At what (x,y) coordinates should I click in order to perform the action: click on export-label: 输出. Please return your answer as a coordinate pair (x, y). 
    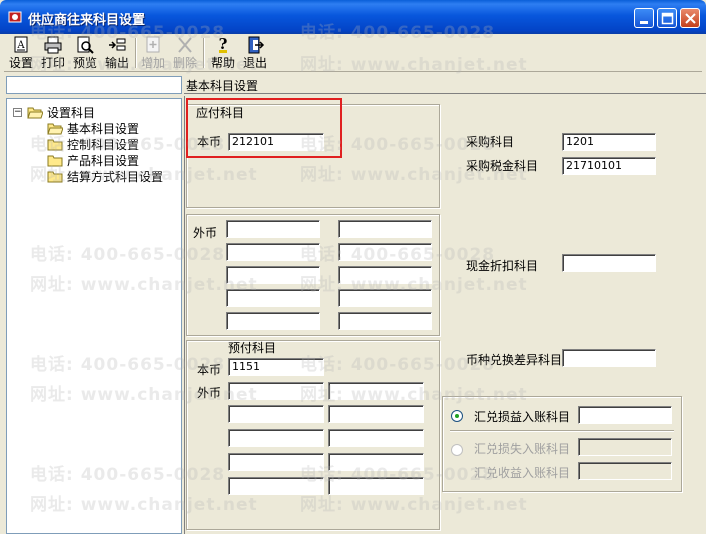
    Looking at the image, I should click on (116, 63).